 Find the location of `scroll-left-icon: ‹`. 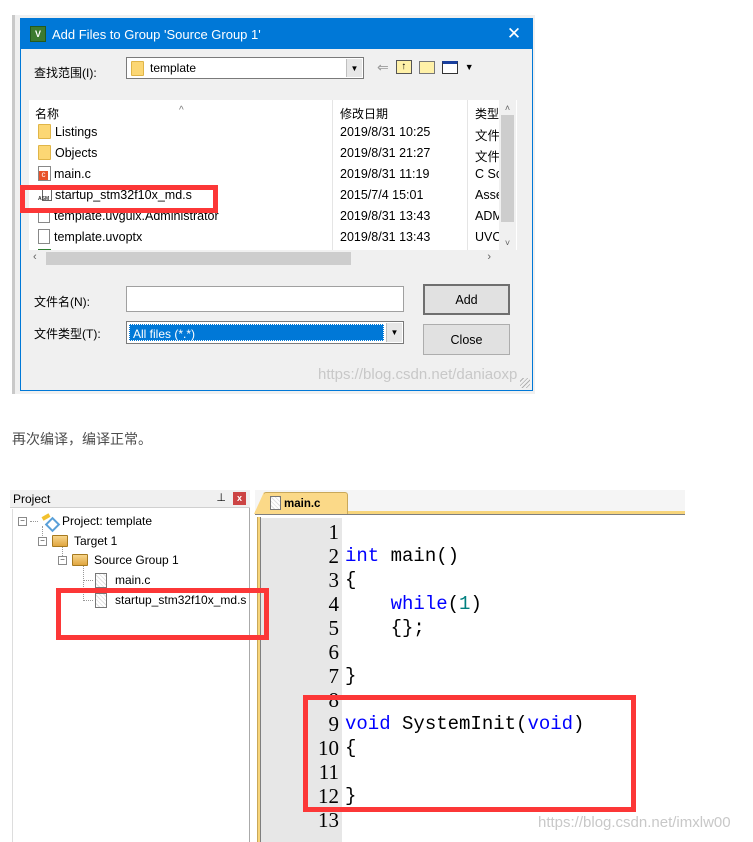

scroll-left-icon: ‹ is located at coordinates (35, 257).